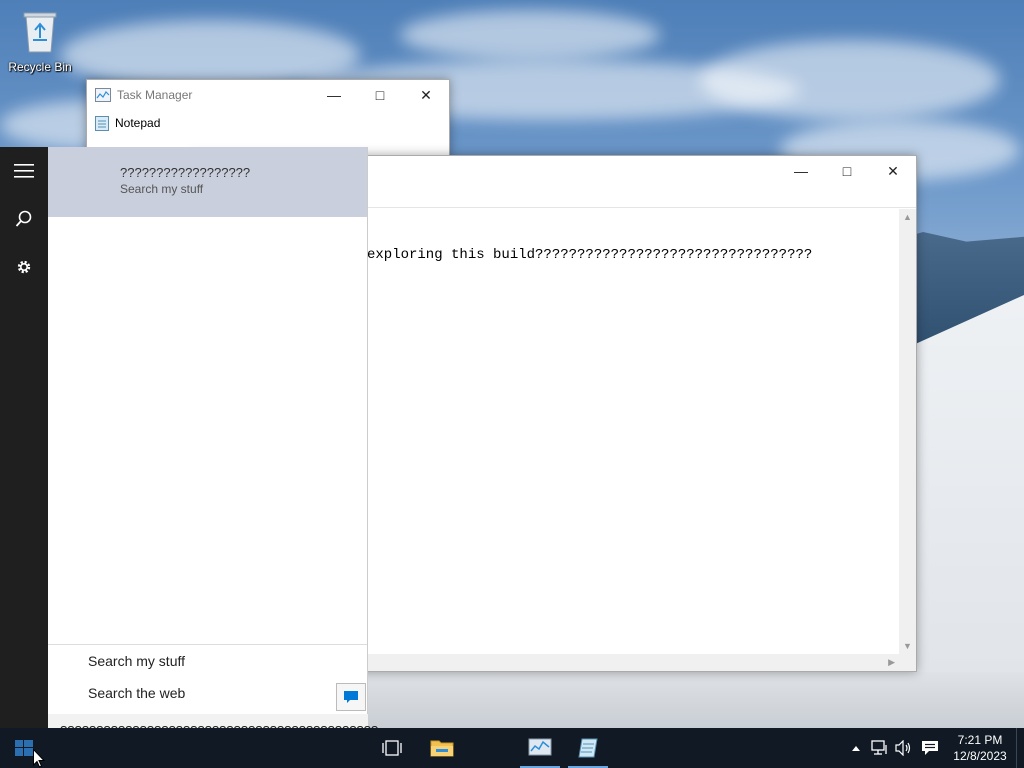 This screenshot has height=768, width=1024. What do you see at coordinates (891, 662) in the screenshot?
I see `scroll-right-icon: ▶` at bounding box center [891, 662].